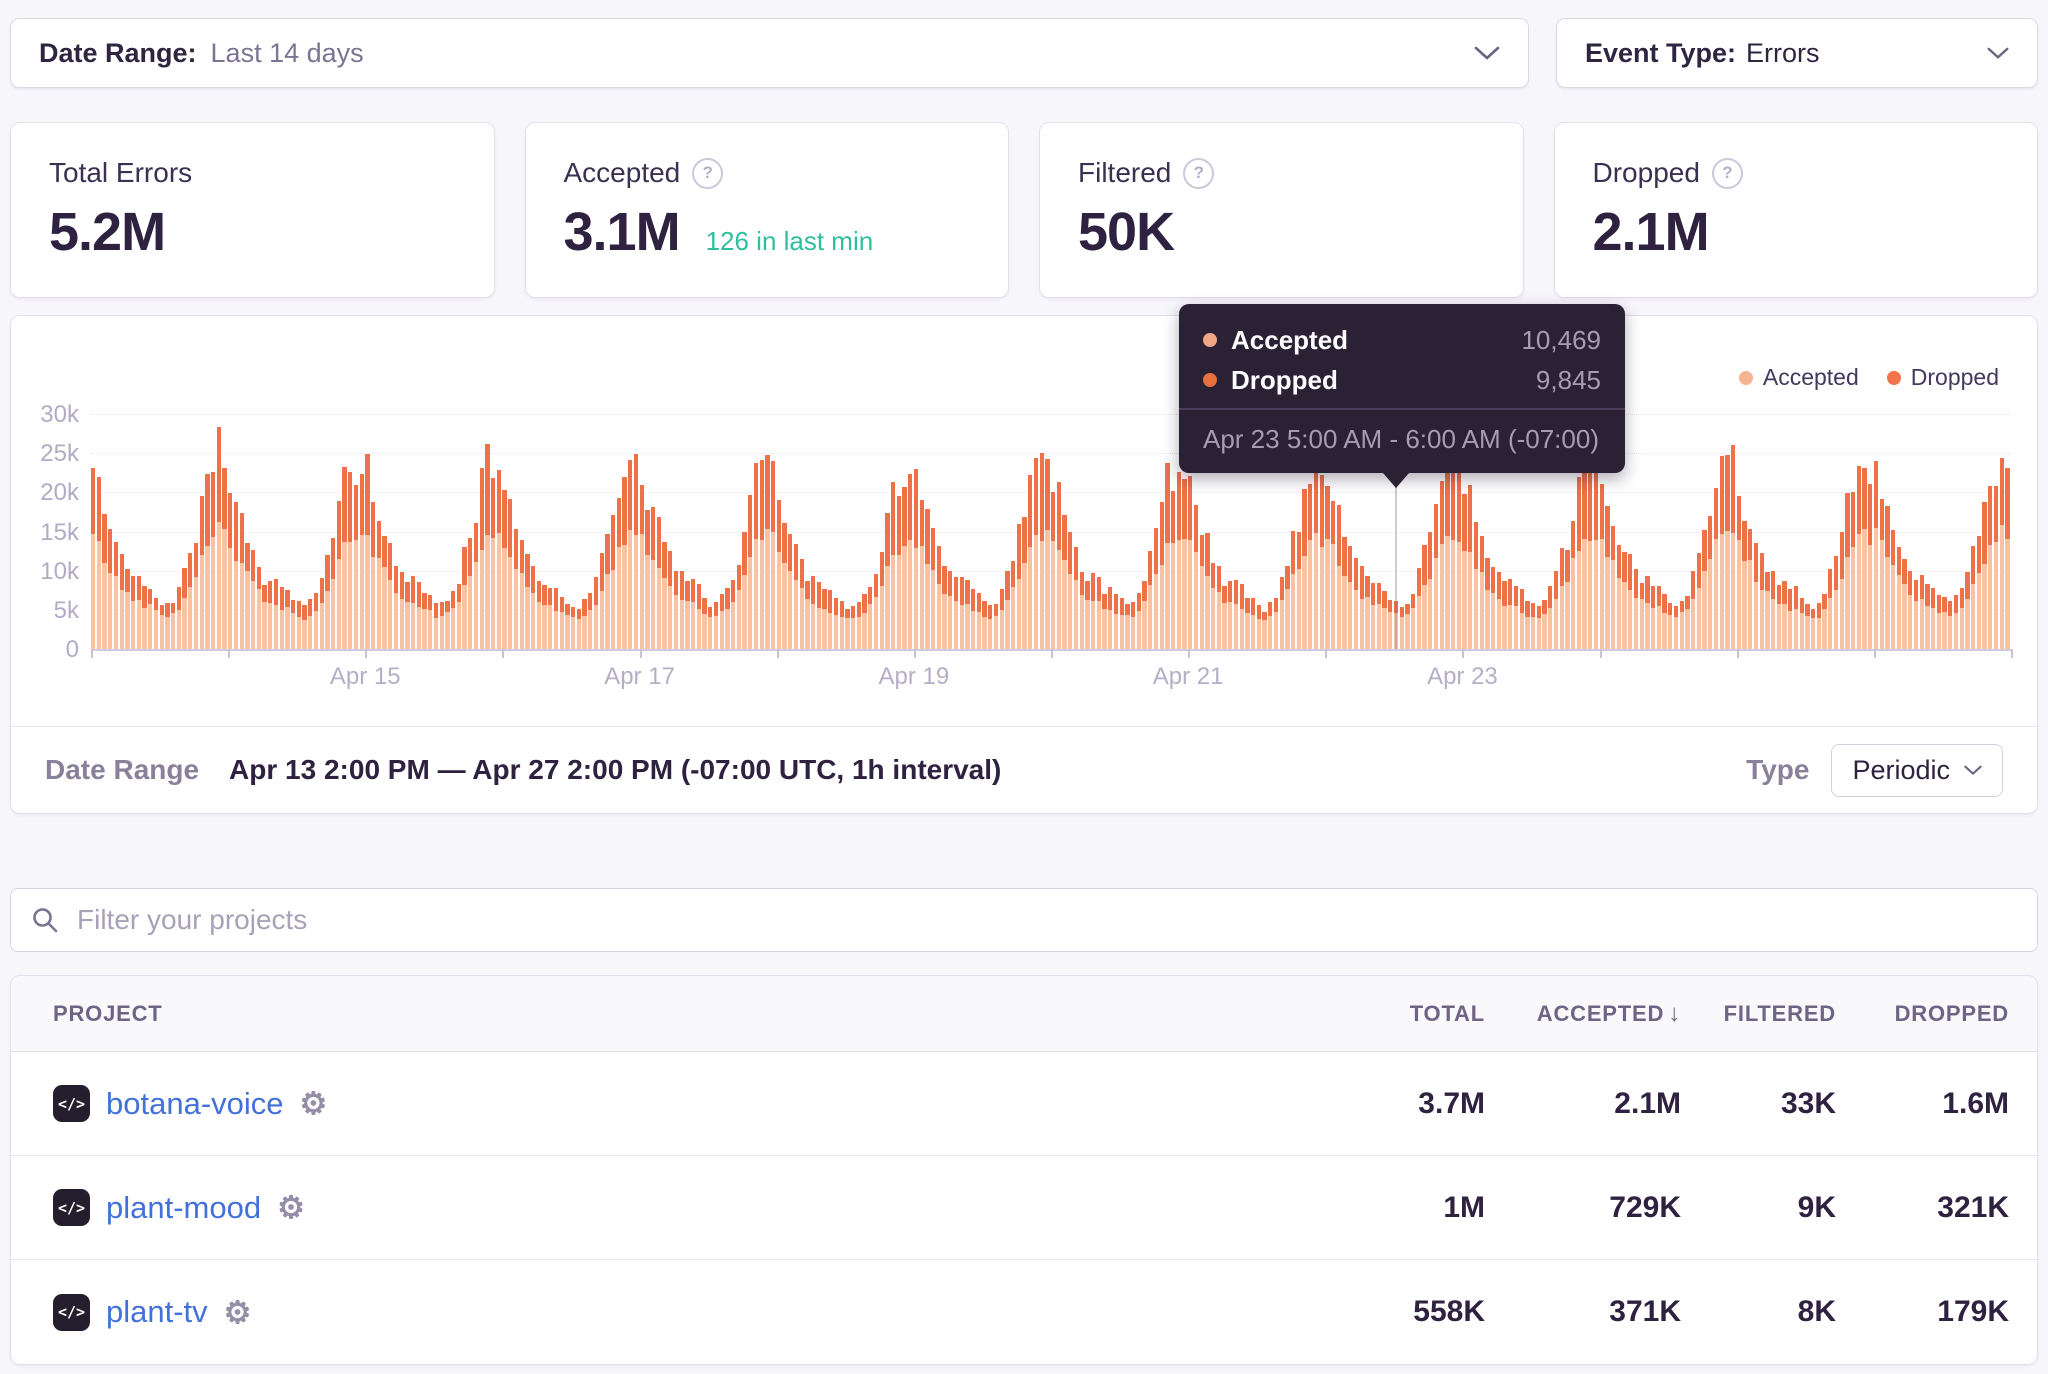  Describe the element at coordinates (1942, 377) in the screenshot. I see `legend-item-dropped: Dropped` at that location.